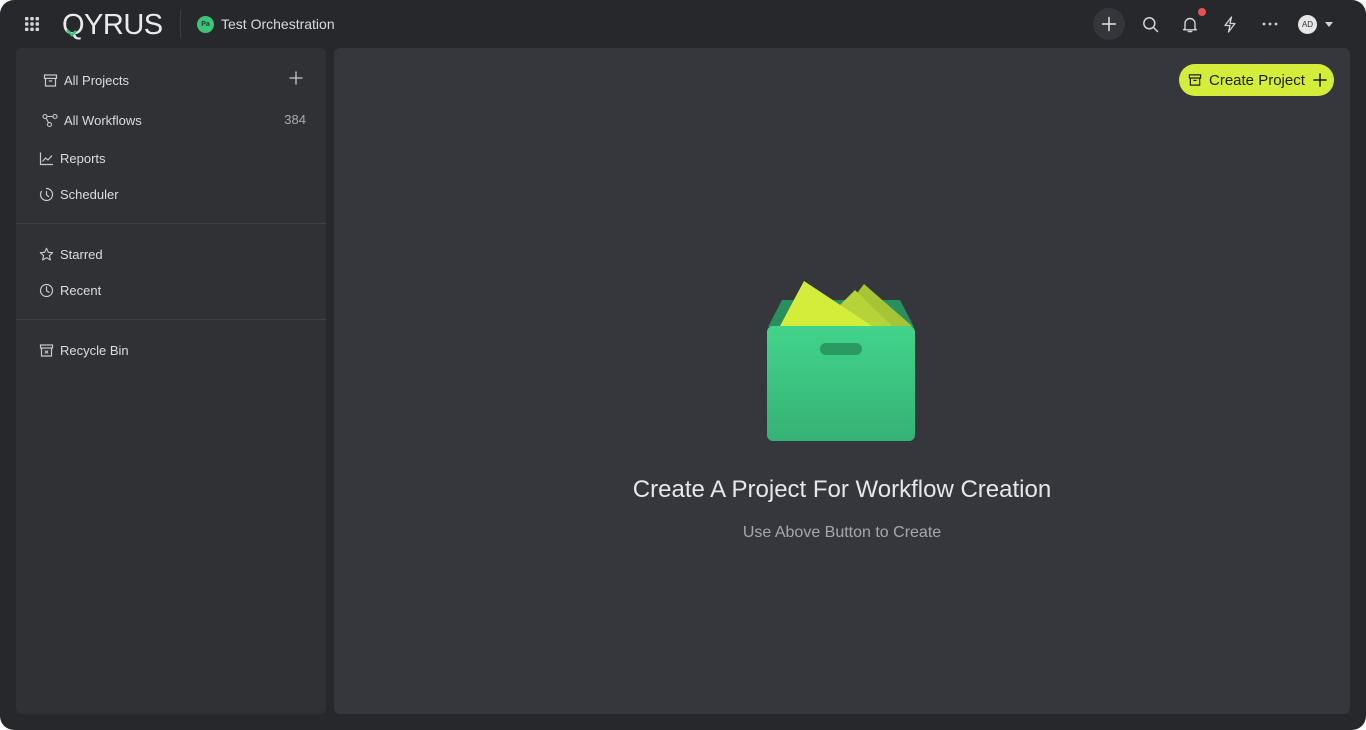  What do you see at coordinates (296, 78) in the screenshot?
I see `add-project-plus-icon` at bounding box center [296, 78].